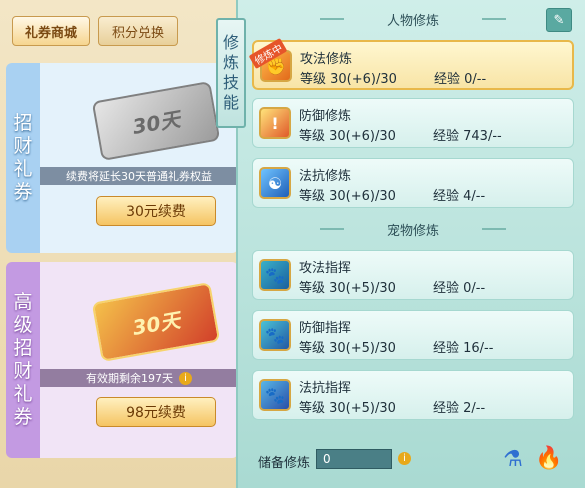 The width and height of the screenshot is (585, 488). What do you see at coordinates (284, 463) in the screenshot?
I see `reserve-label: 储备修炼` at bounding box center [284, 463].